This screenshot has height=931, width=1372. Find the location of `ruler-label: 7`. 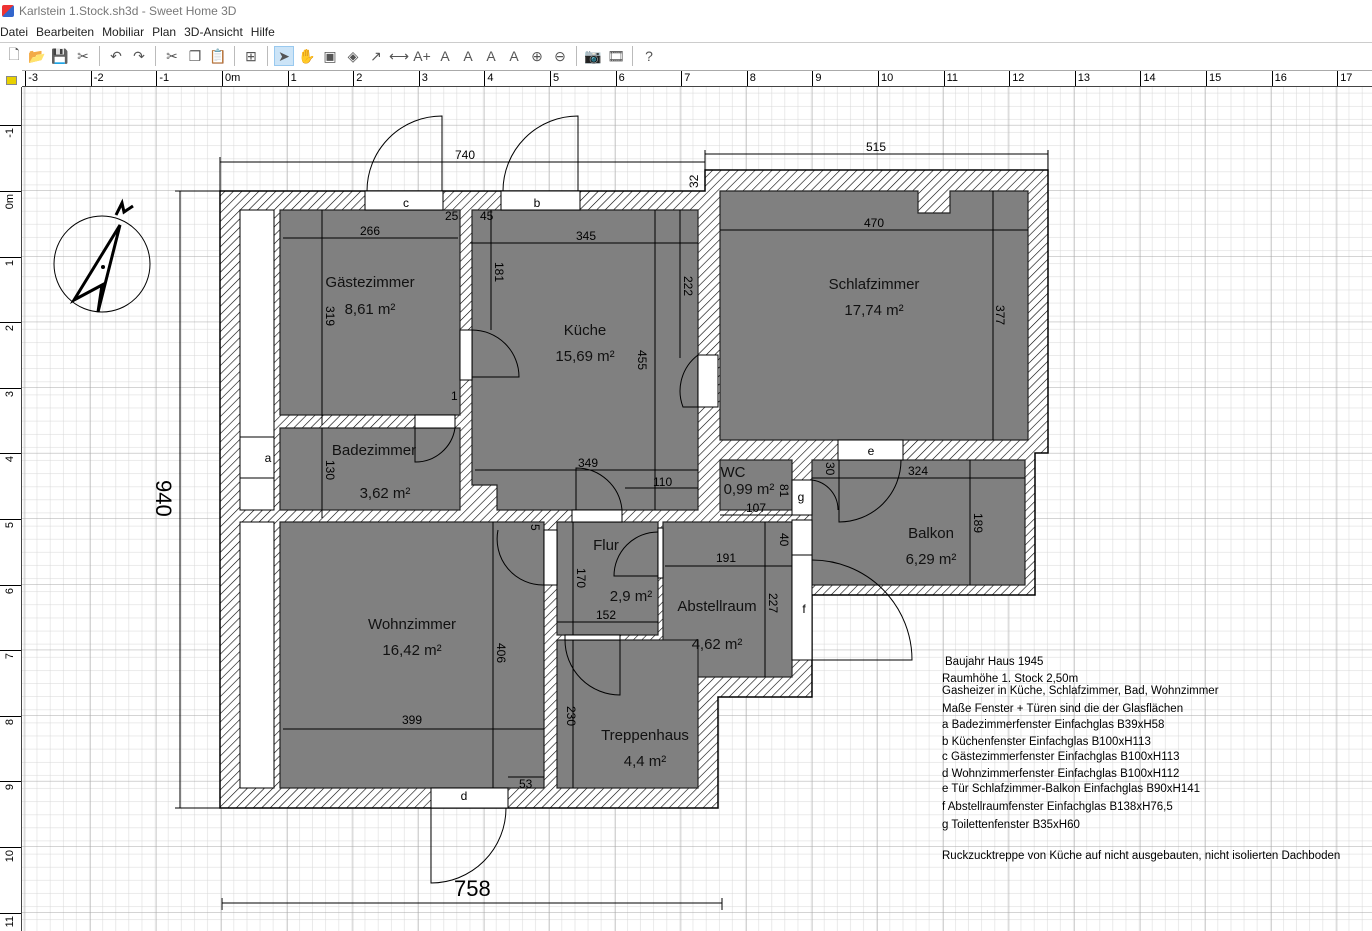

ruler-label: 7 is located at coordinates (685, 78).